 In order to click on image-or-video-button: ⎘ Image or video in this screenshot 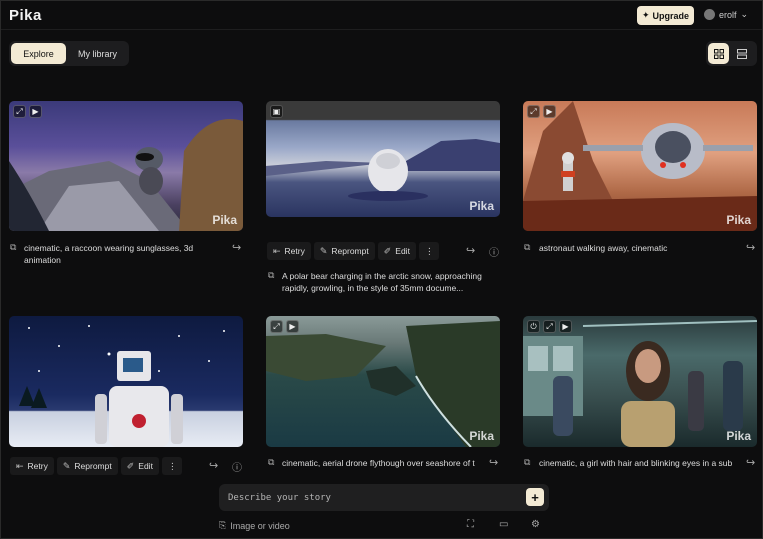, I will do `click(254, 525)`.